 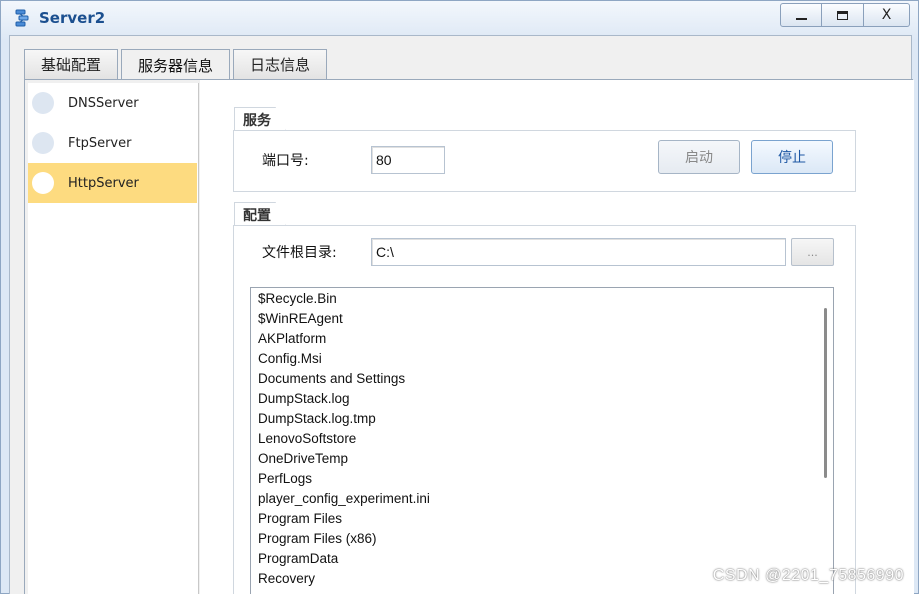 What do you see at coordinates (260, 119) in the screenshot?
I see `service-group-title: 服务` at bounding box center [260, 119].